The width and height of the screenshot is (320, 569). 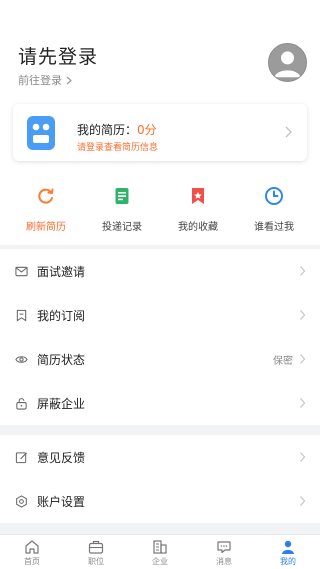 I want to click on user-avatar-icon, so click(x=287, y=62).